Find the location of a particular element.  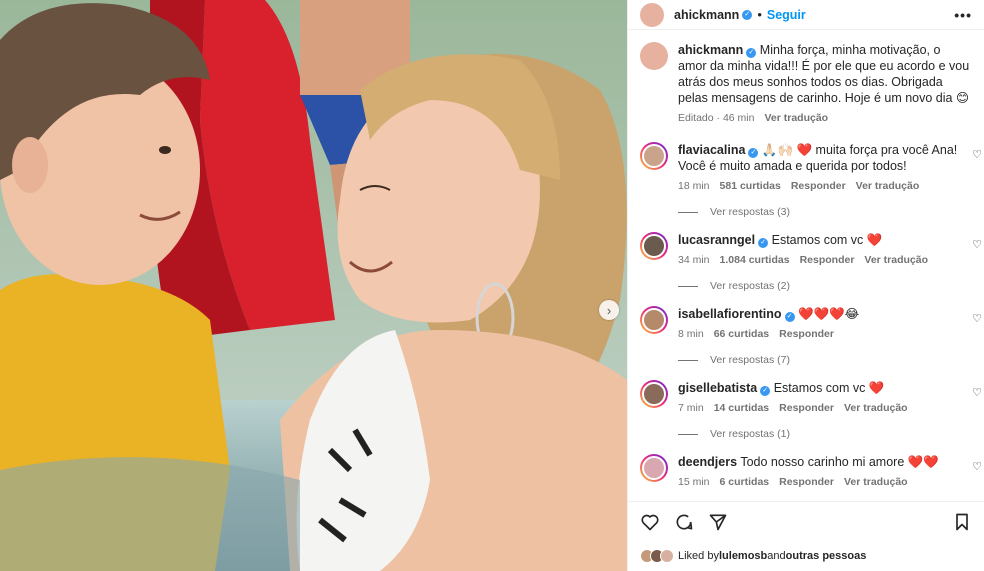

comment-time: 7 min is located at coordinates (691, 408).